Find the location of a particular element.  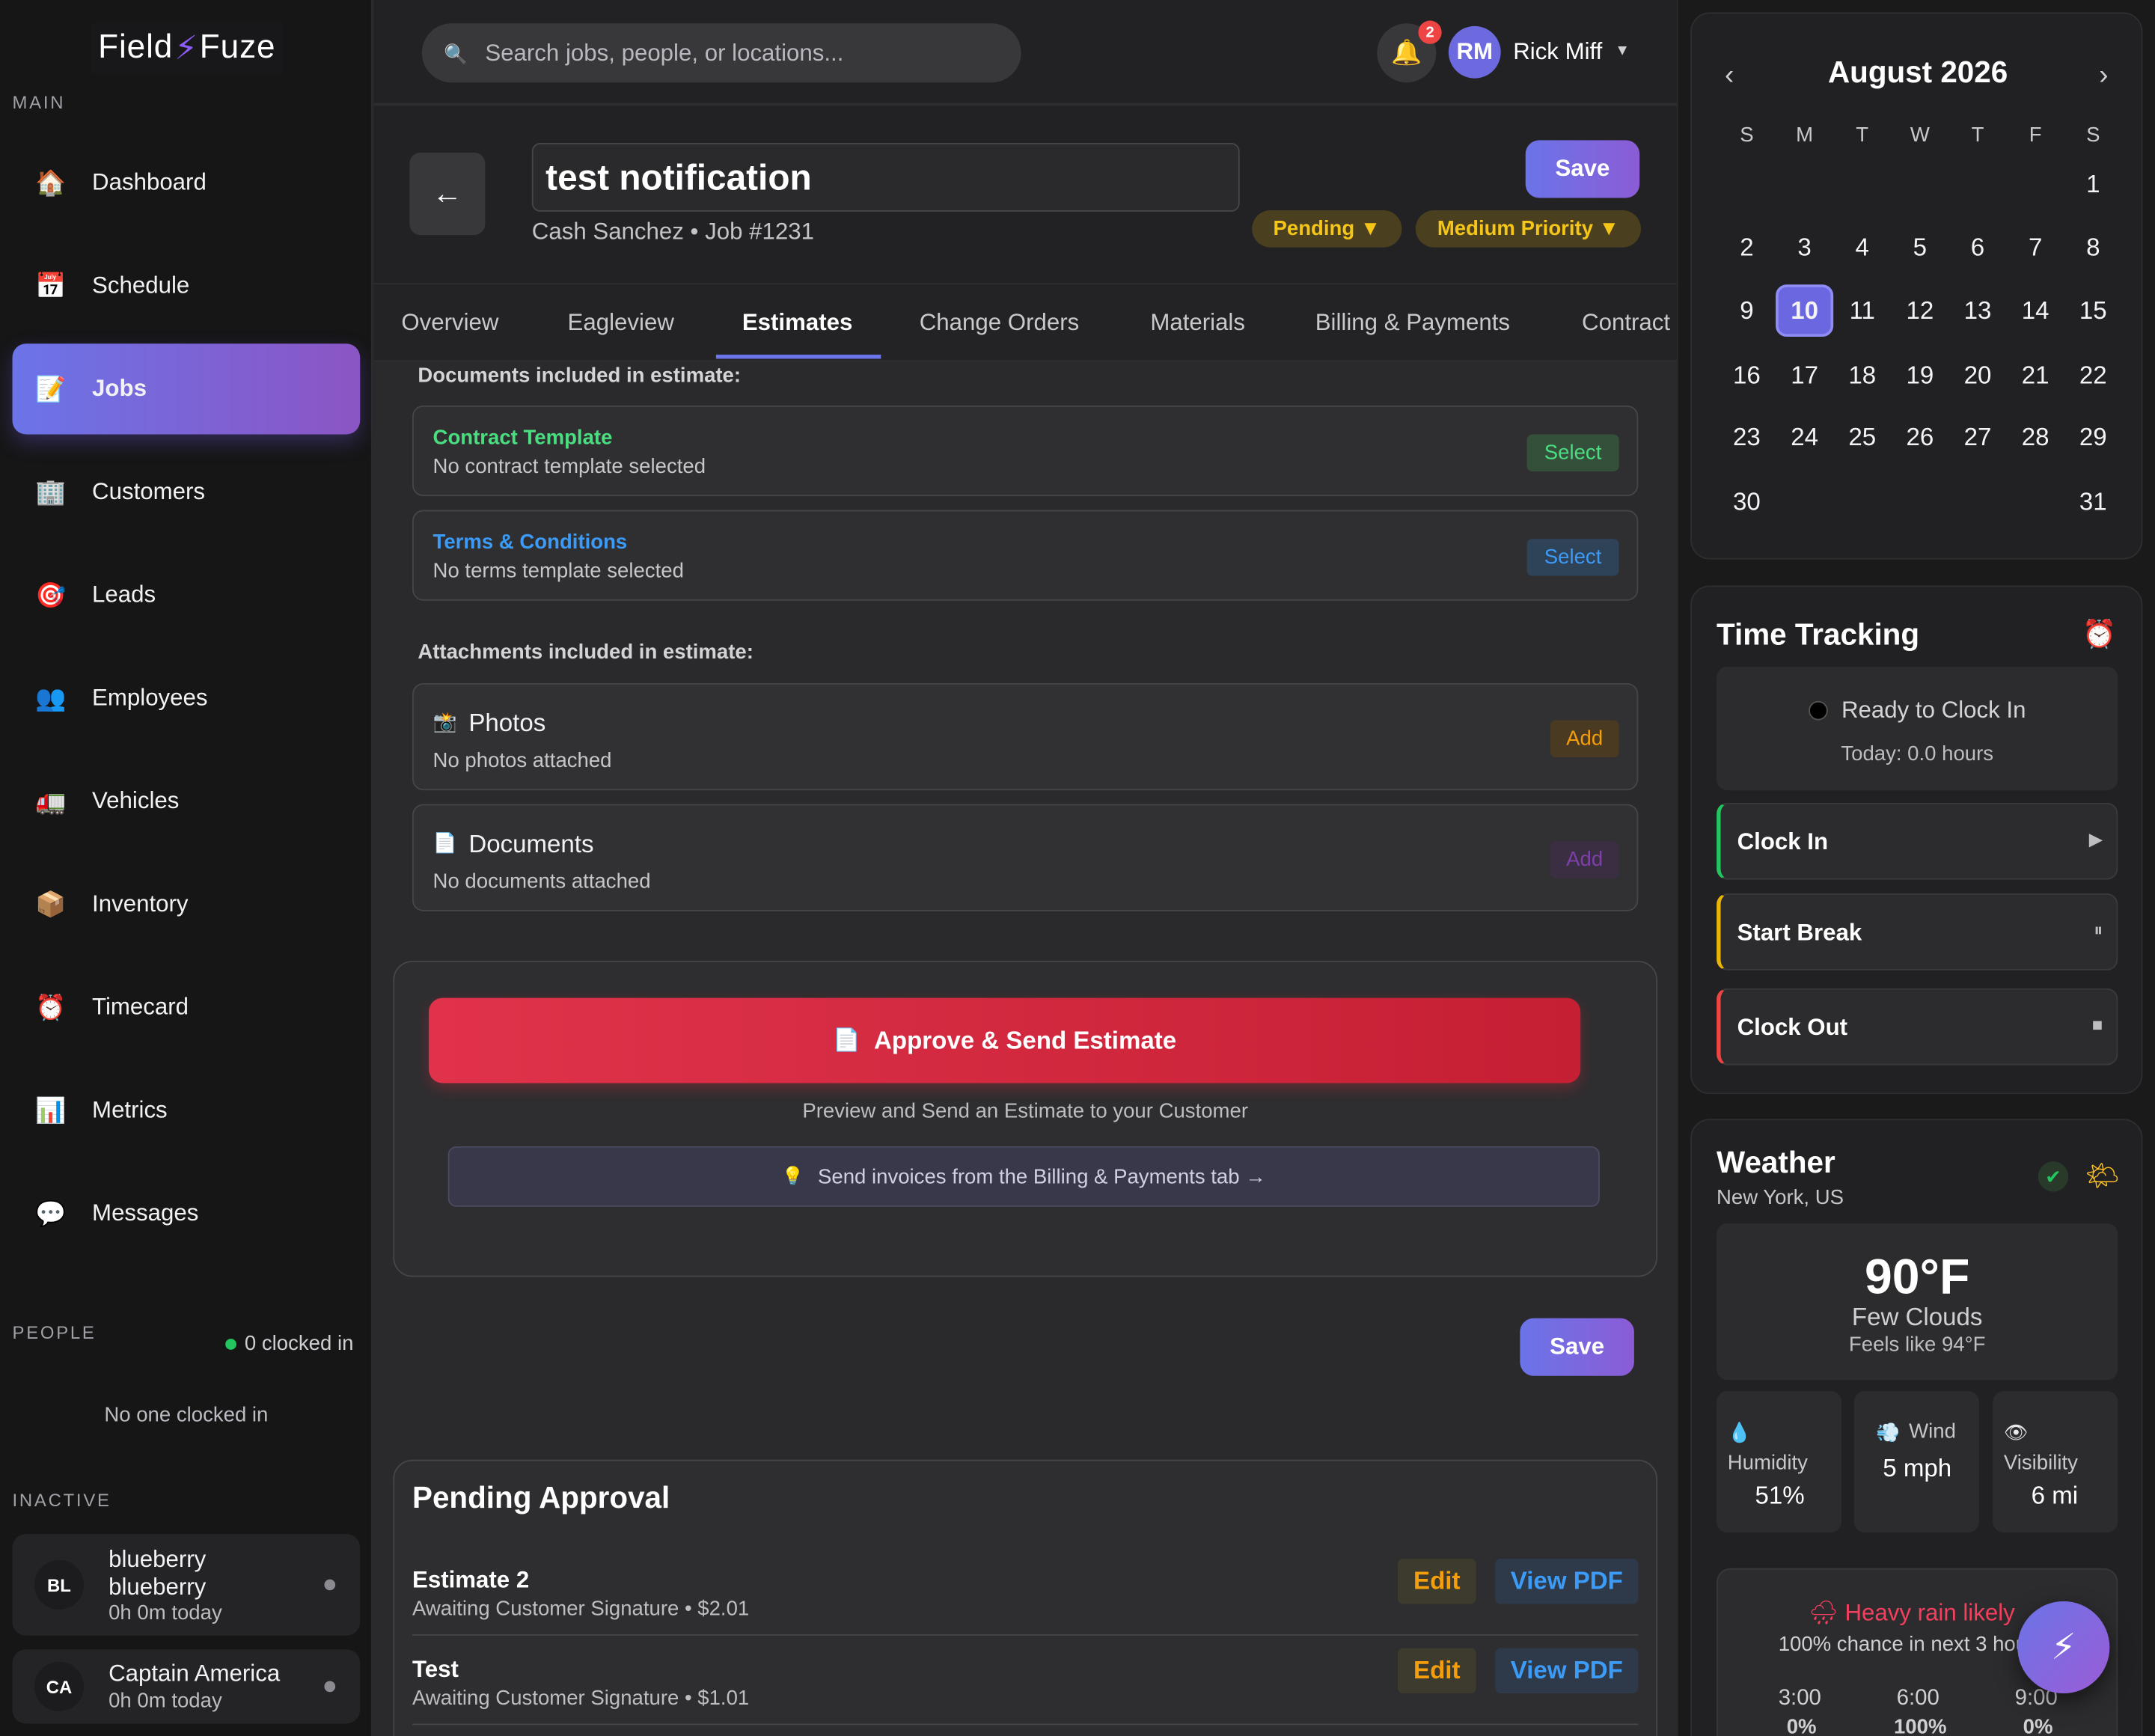

calendar-day: 23 is located at coordinates (1747, 437).